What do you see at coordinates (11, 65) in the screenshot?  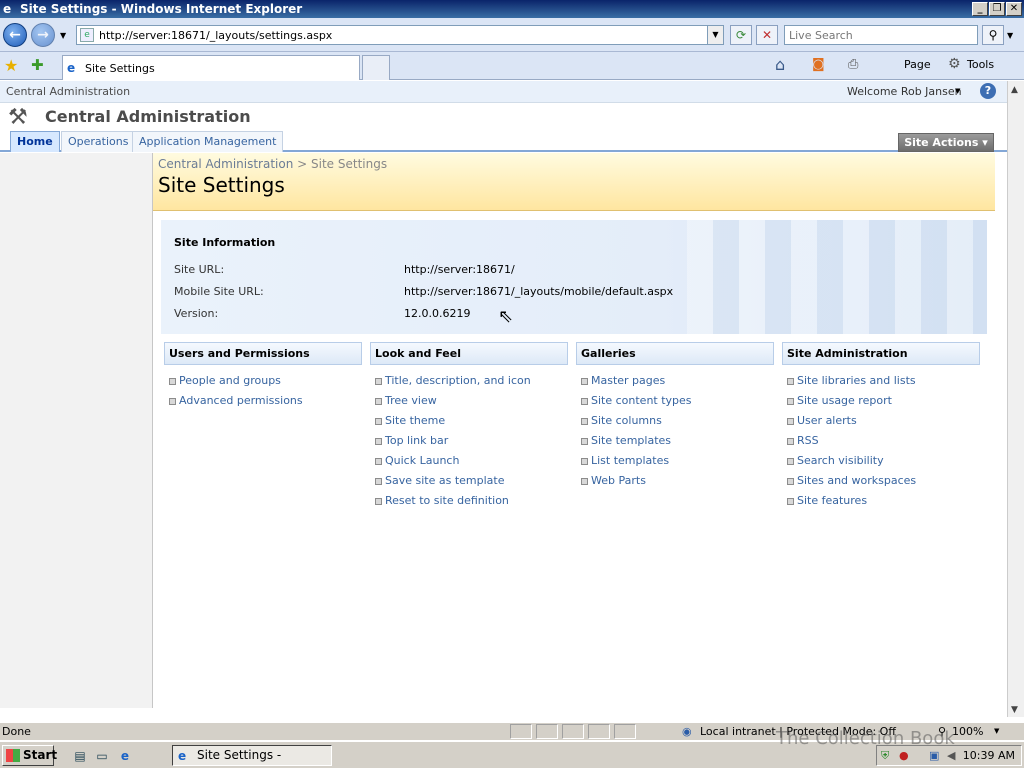 I see `favorites-star-icon: ★` at bounding box center [11, 65].